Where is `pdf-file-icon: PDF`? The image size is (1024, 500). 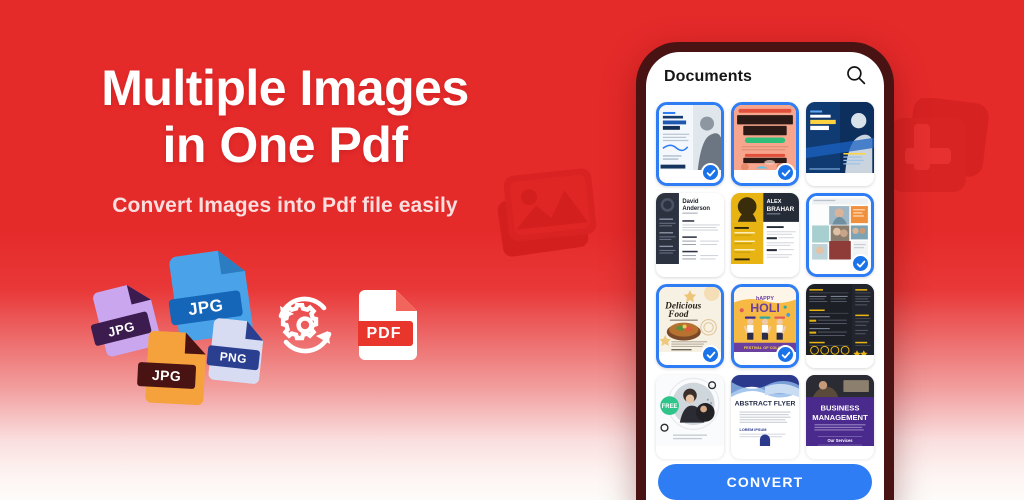
pdf-file-icon: PDF is located at coordinates (386, 325).